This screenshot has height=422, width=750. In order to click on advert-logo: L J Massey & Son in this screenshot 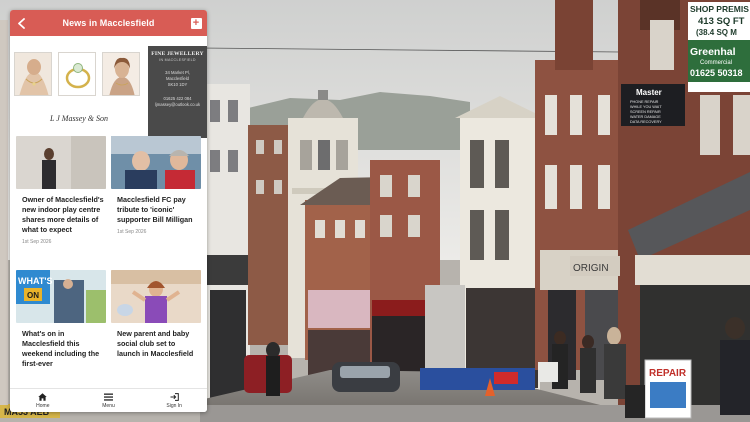, I will do `click(79, 118)`.